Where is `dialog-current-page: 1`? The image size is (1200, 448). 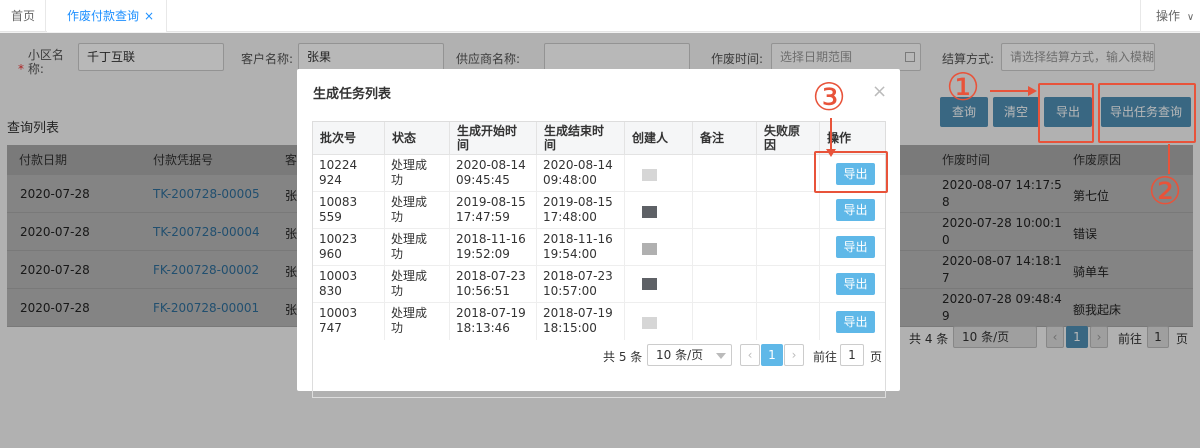 dialog-current-page: 1 is located at coordinates (772, 355).